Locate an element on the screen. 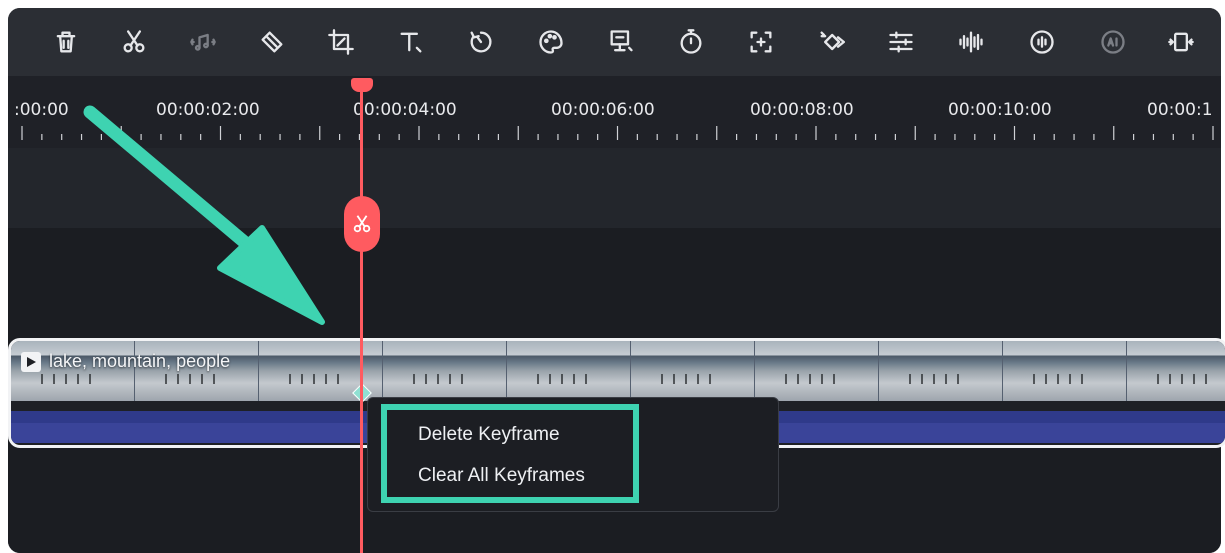 The width and height of the screenshot is (1225, 553). timecode-label: 00:00:02:00 is located at coordinates (208, 110).